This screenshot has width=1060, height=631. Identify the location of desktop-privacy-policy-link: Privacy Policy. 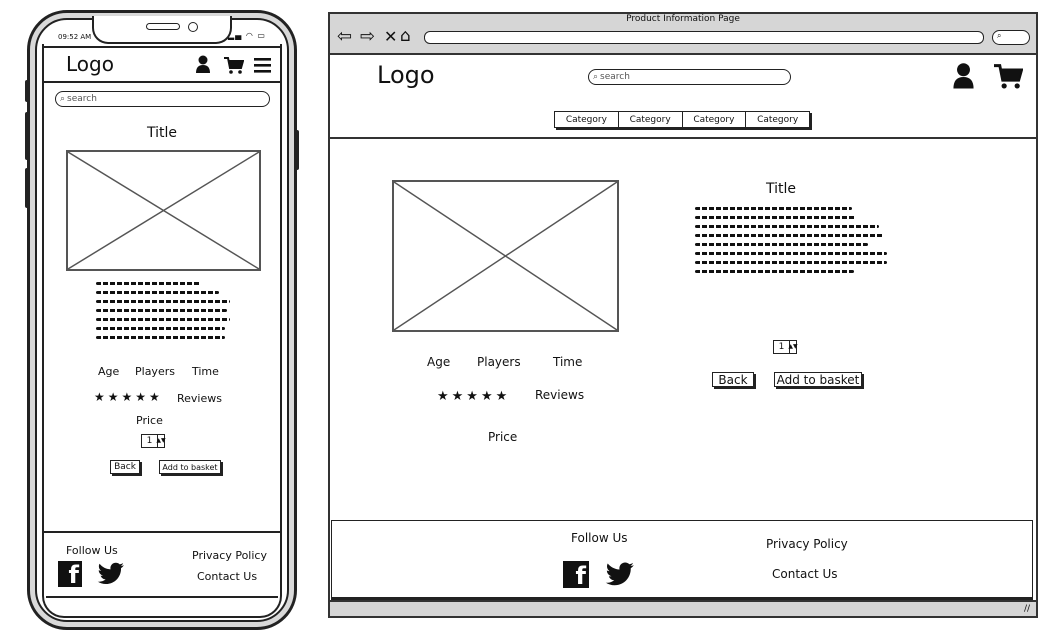
(807, 544).